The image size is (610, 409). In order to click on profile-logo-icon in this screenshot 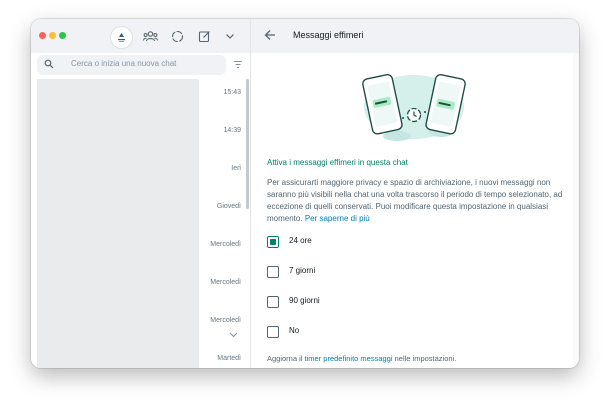, I will do `click(121, 37)`.